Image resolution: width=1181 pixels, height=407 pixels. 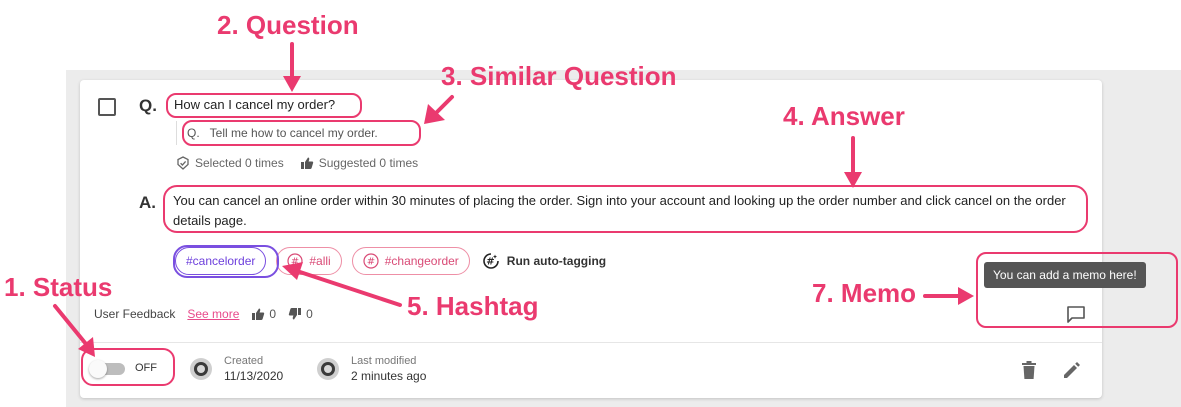 I want to click on creator-avatar, so click(x=201, y=369).